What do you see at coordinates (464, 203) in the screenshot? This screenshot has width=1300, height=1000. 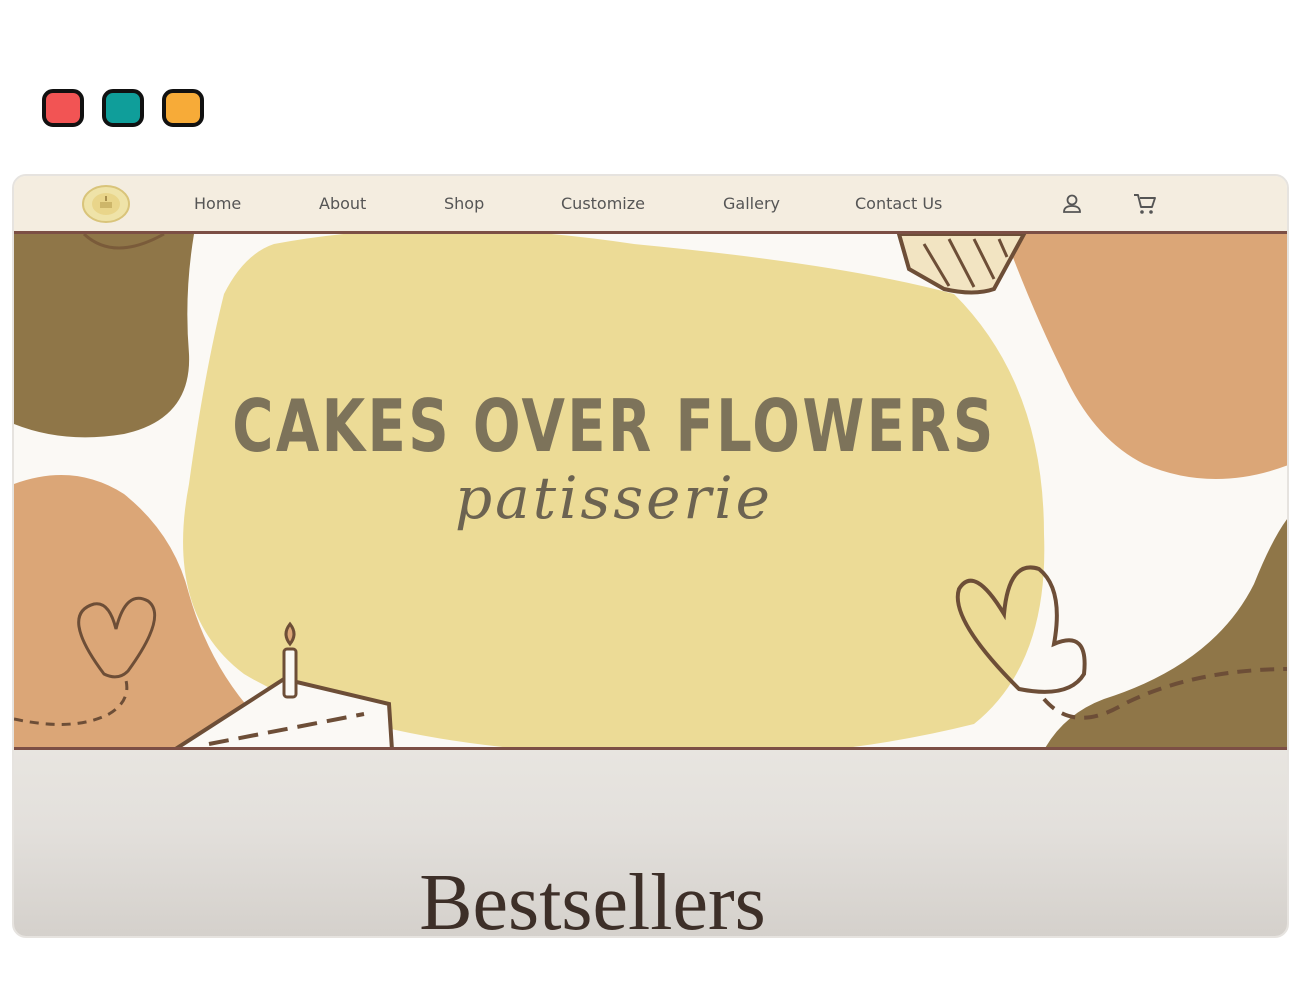 I see `nav-shop: Shop` at bounding box center [464, 203].